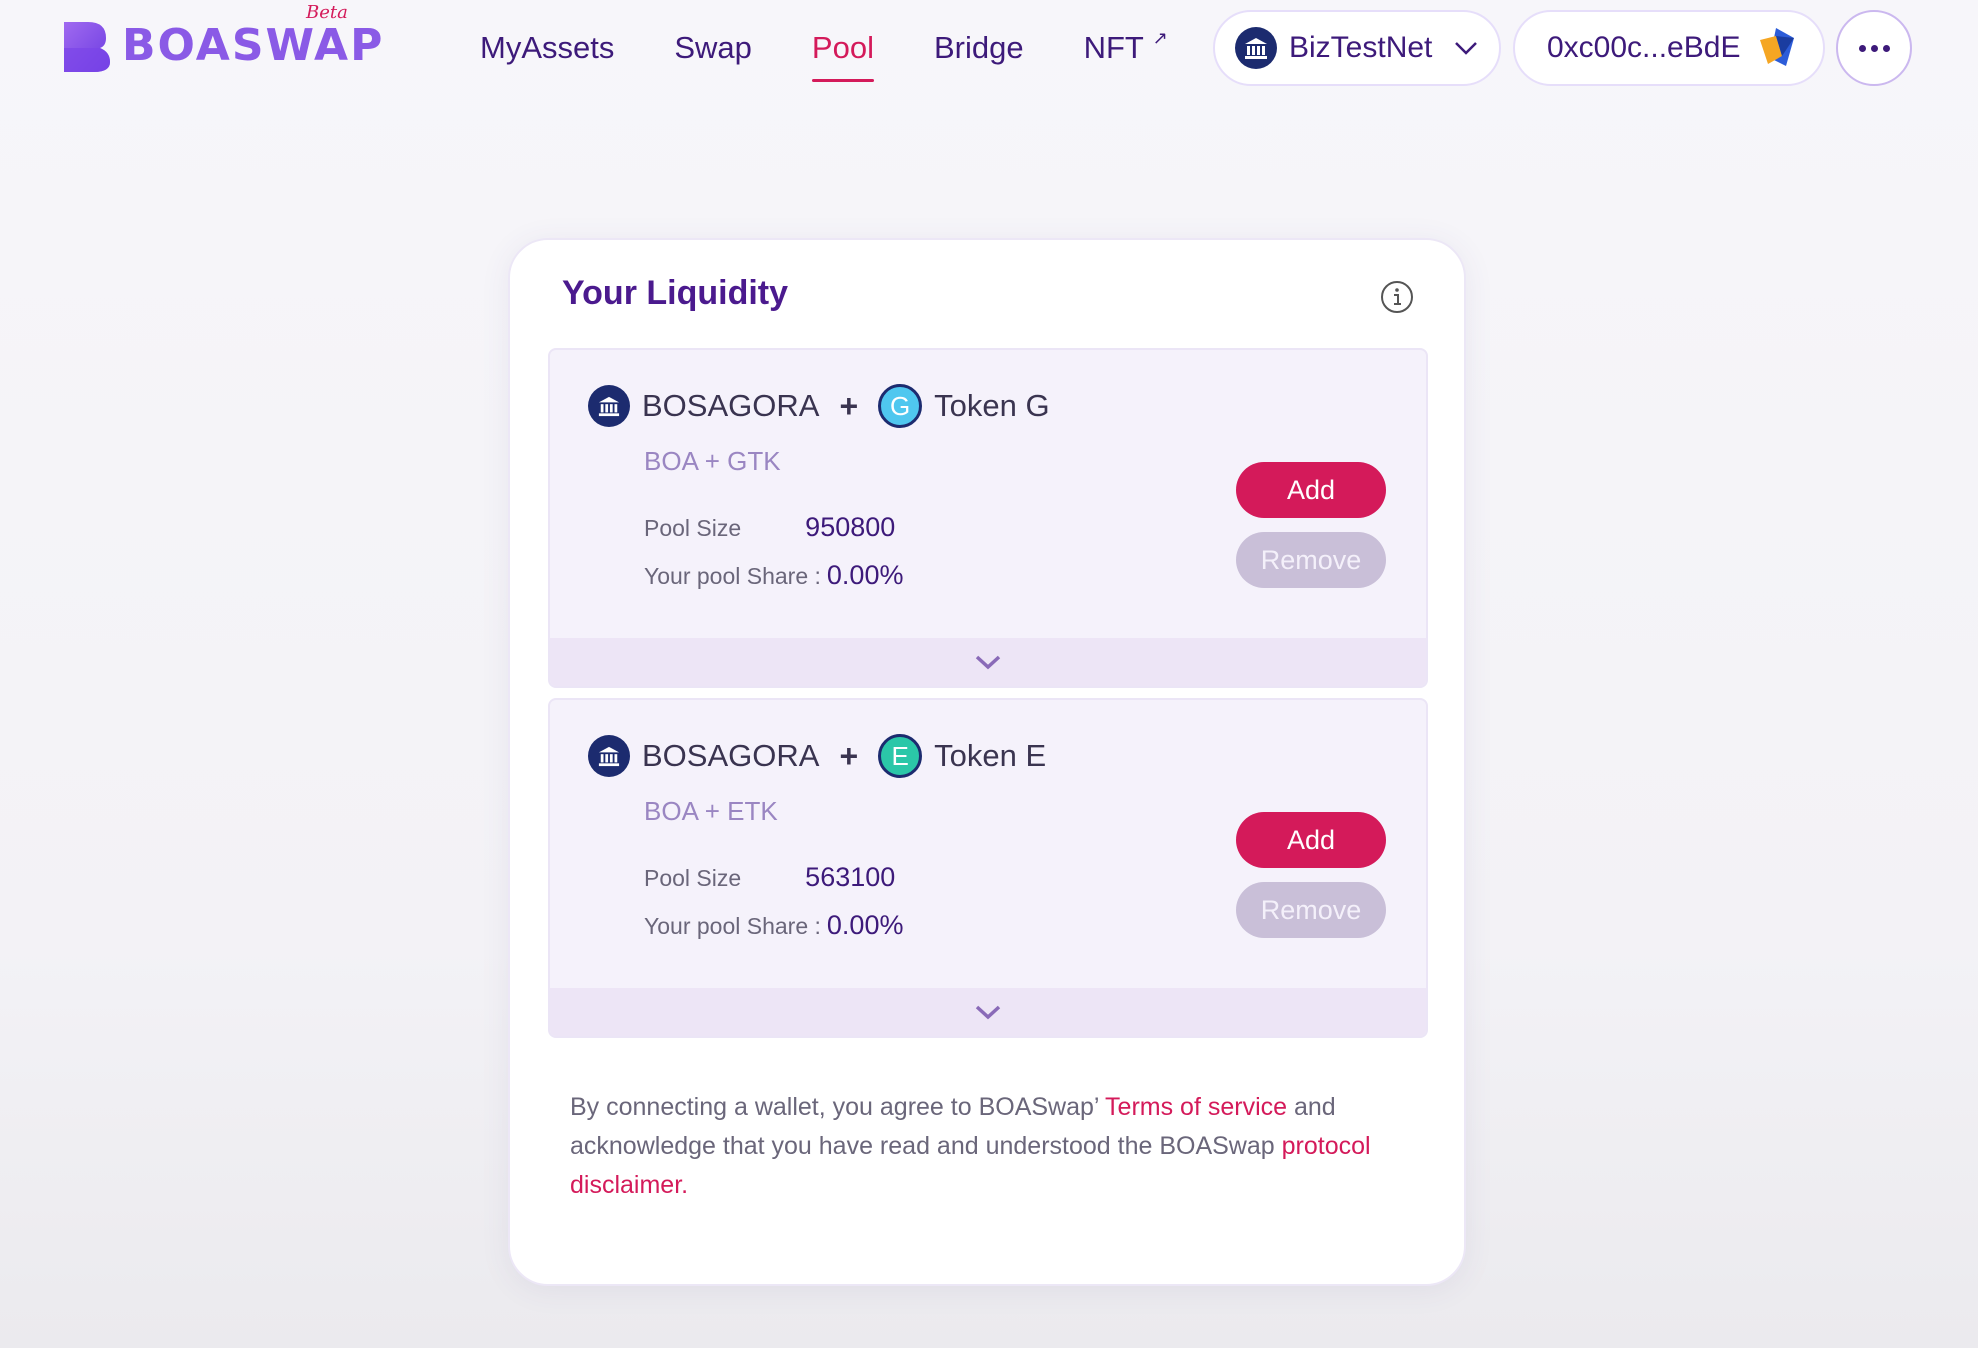 The image size is (1978, 1348). I want to click on pool-size-row: Pool Size 950800, so click(769, 527).